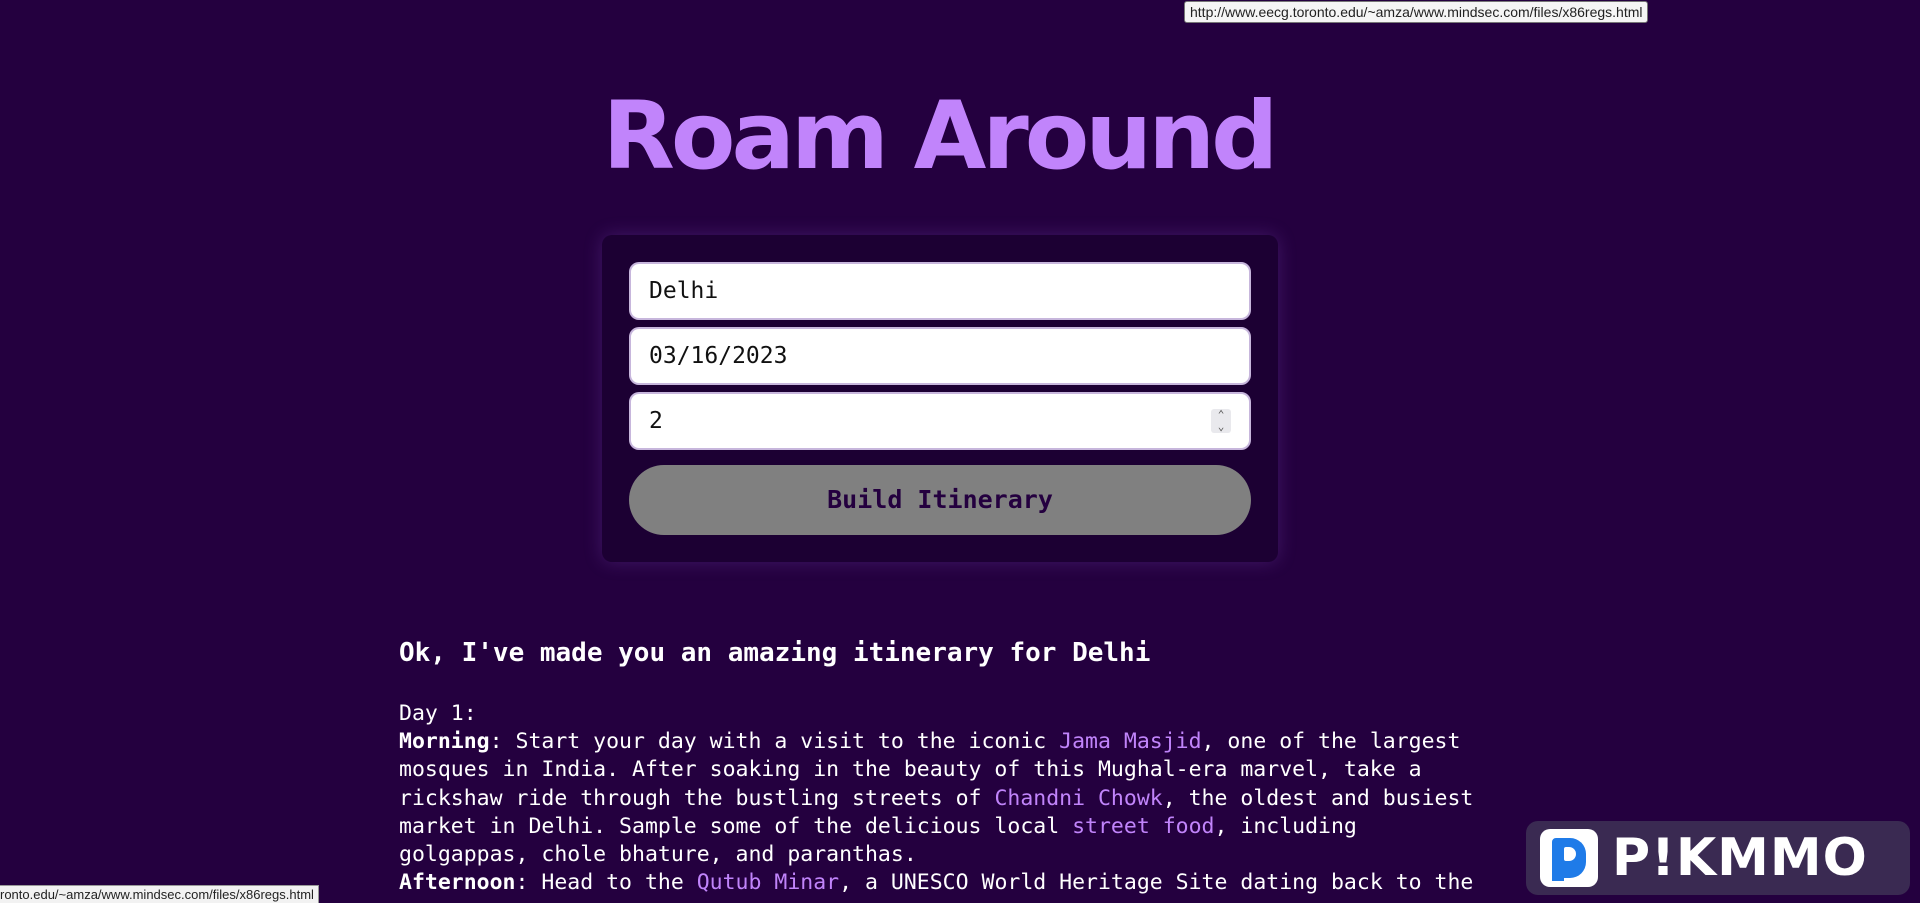 Image resolution: width=1920 pixels, height=903 pixels. I want to click on number-stepper: ⌃ ⌄, so click(1221, 421).